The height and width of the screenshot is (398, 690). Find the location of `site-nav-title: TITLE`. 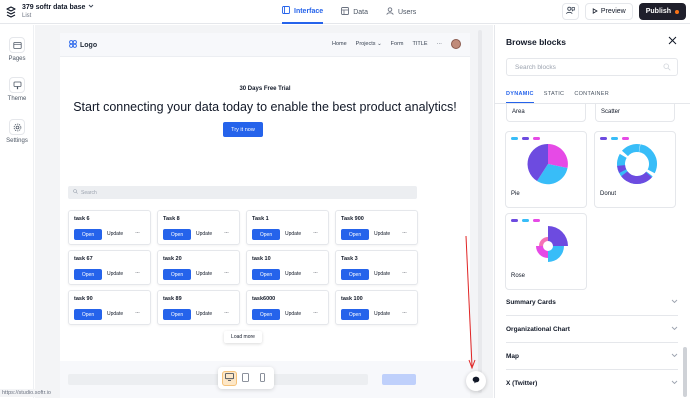

site-nav-title: TITLE is located at coordinates (420, 44).